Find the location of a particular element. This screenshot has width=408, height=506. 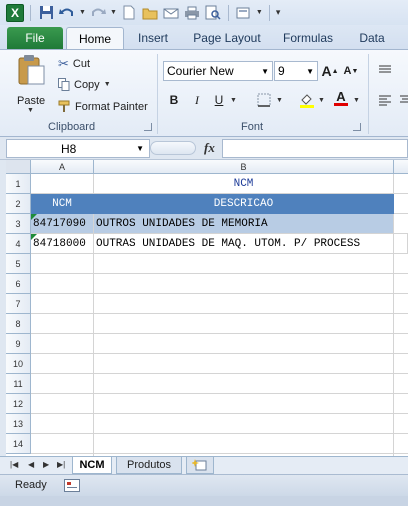

row-header: 11 is located at coordinates (18, 384).